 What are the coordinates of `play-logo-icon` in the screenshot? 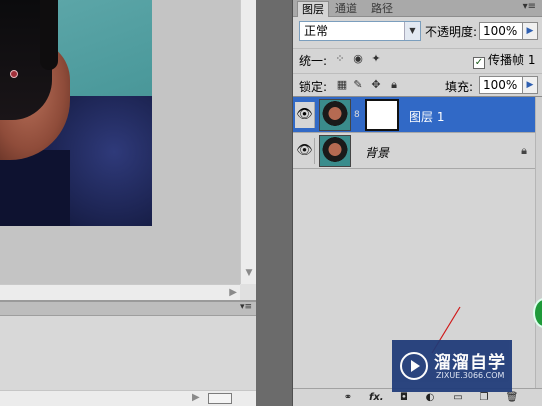 It's located at (414, 366).